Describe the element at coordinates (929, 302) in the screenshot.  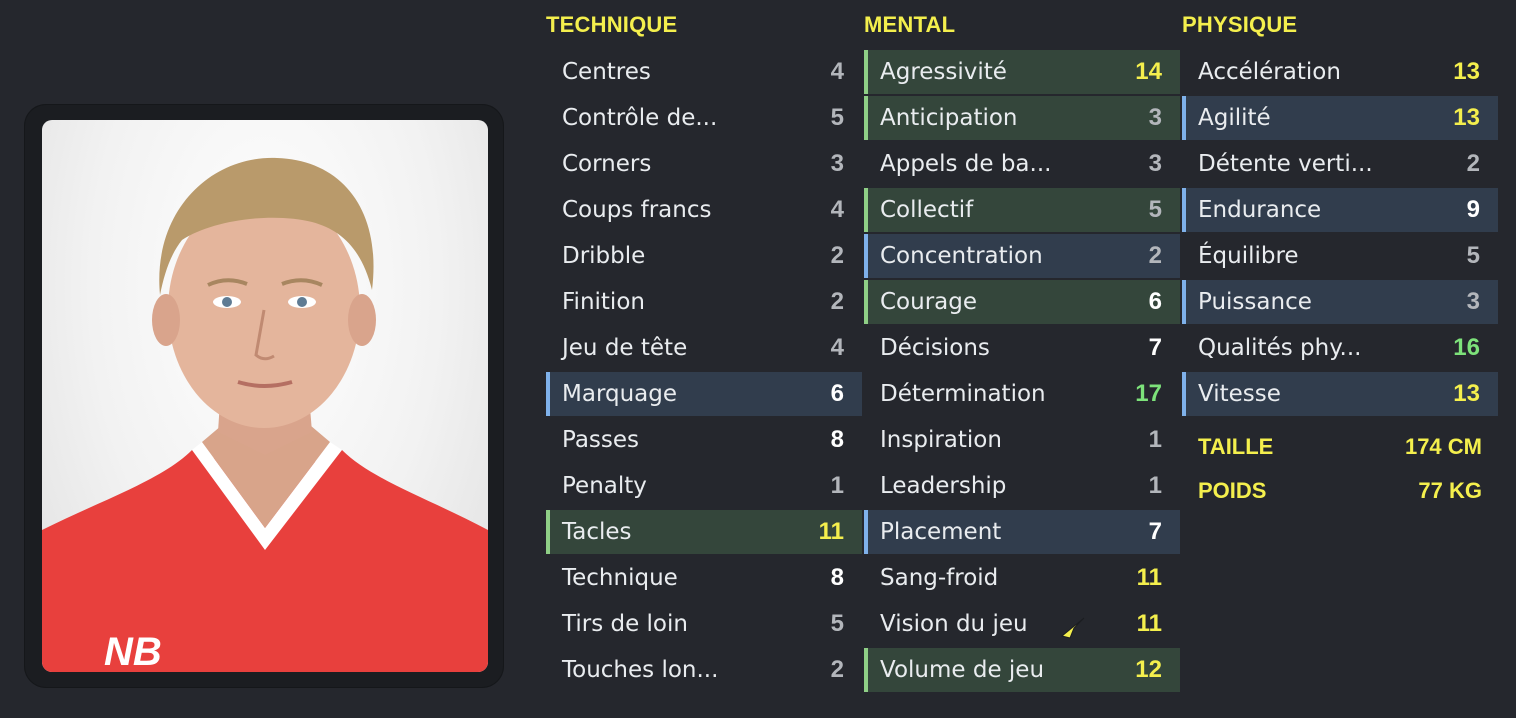
I see `attribute-label: Courage` at that location.